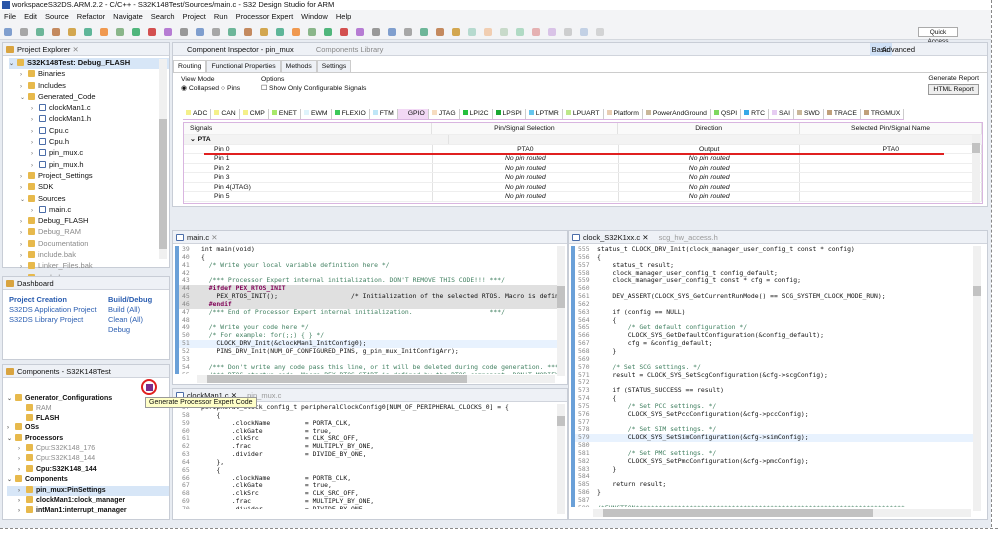 Image resolution: width=998 pixels, height=537 pixels. I want to click on menu-edit: Edit, so click(30, 17).